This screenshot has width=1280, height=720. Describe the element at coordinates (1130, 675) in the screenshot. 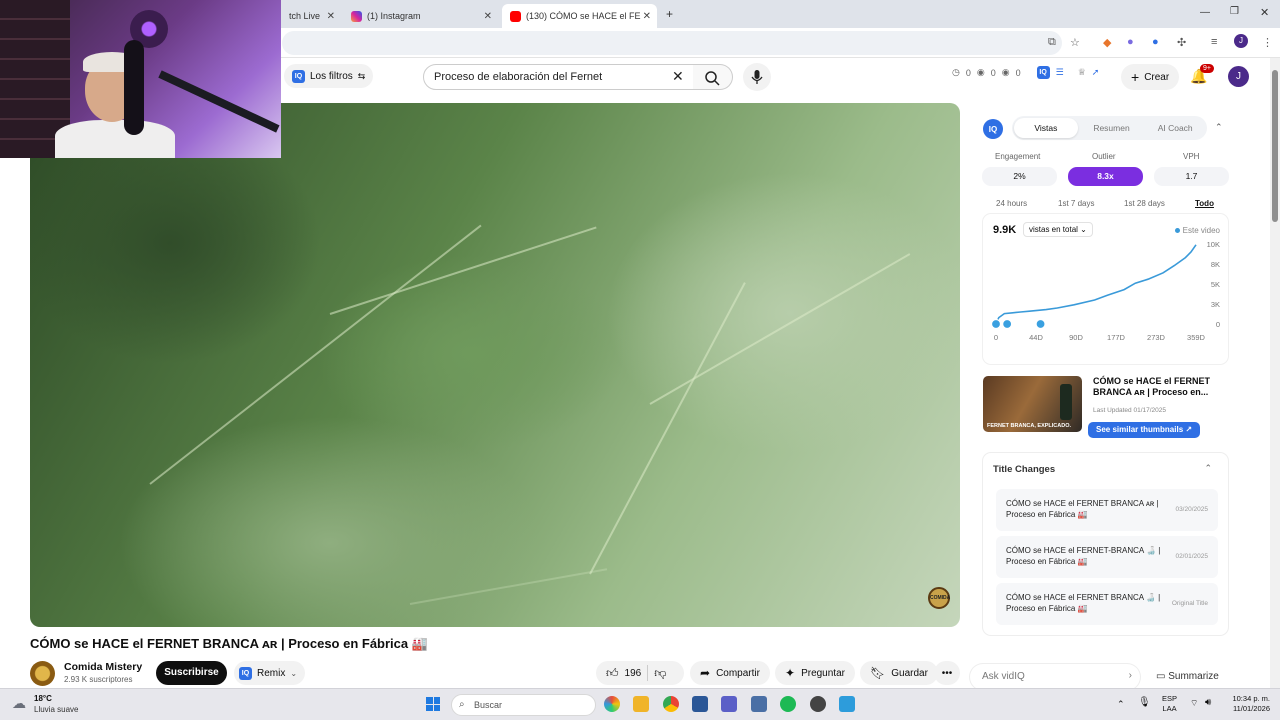

I see `chevron-right-icon: ›` at that location.